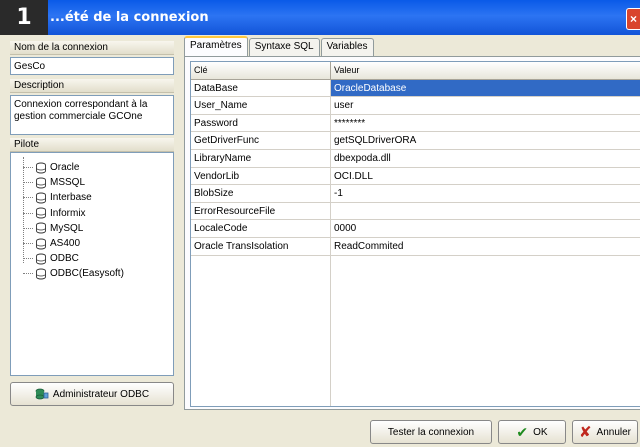 This screenshot has width=640, height=447. I want to click on table-row: ErrorResourceFile, so click(415, 211).